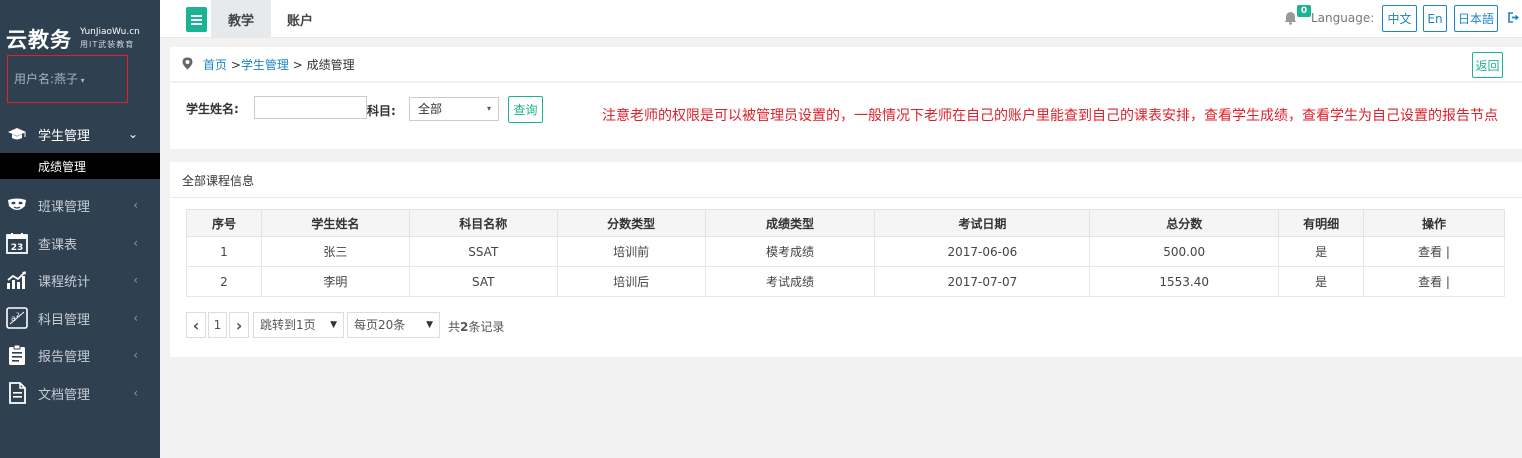 This screenshot has width=1522, height=458. Describe the element at coordinates (483, 251) in the screenshot. I see `table-cell: SSAT` at that location.